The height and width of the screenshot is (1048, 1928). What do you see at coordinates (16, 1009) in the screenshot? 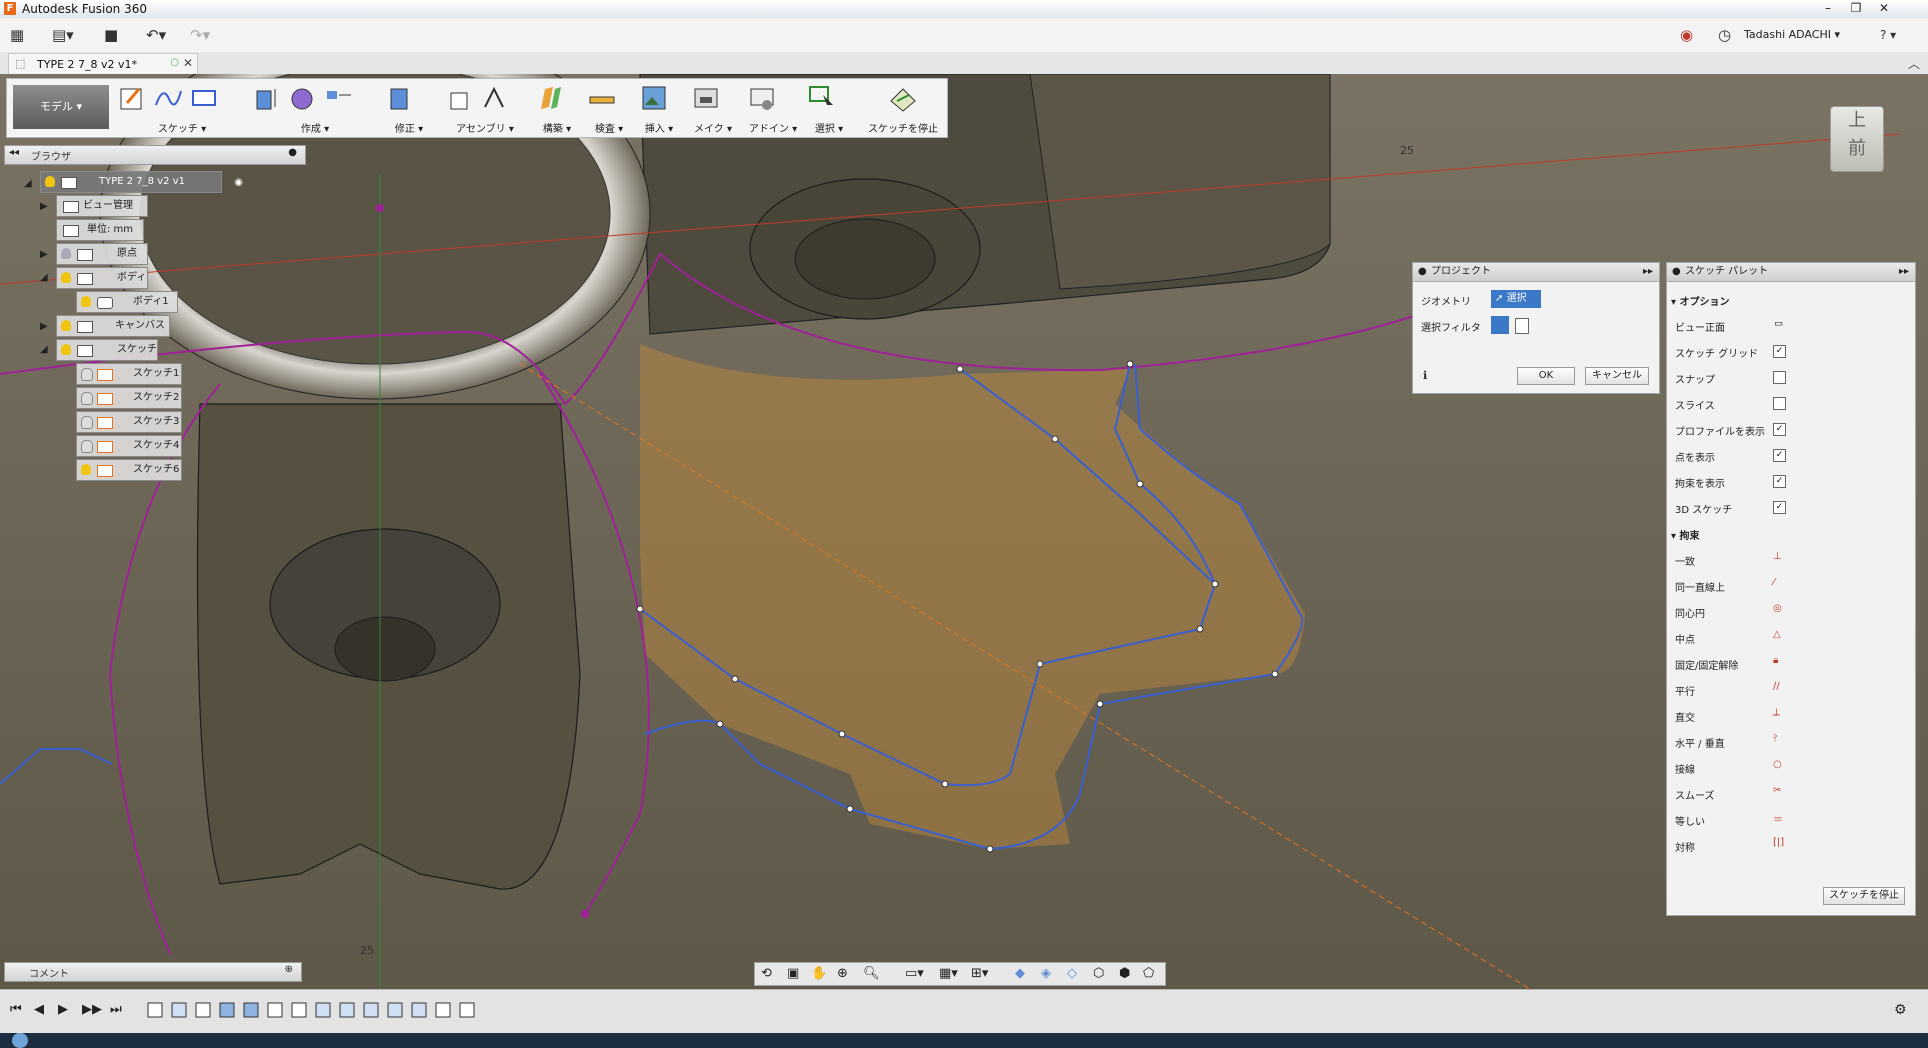
I see `go-to-start-icon: ⏮` at bounding box center [16, 1009].